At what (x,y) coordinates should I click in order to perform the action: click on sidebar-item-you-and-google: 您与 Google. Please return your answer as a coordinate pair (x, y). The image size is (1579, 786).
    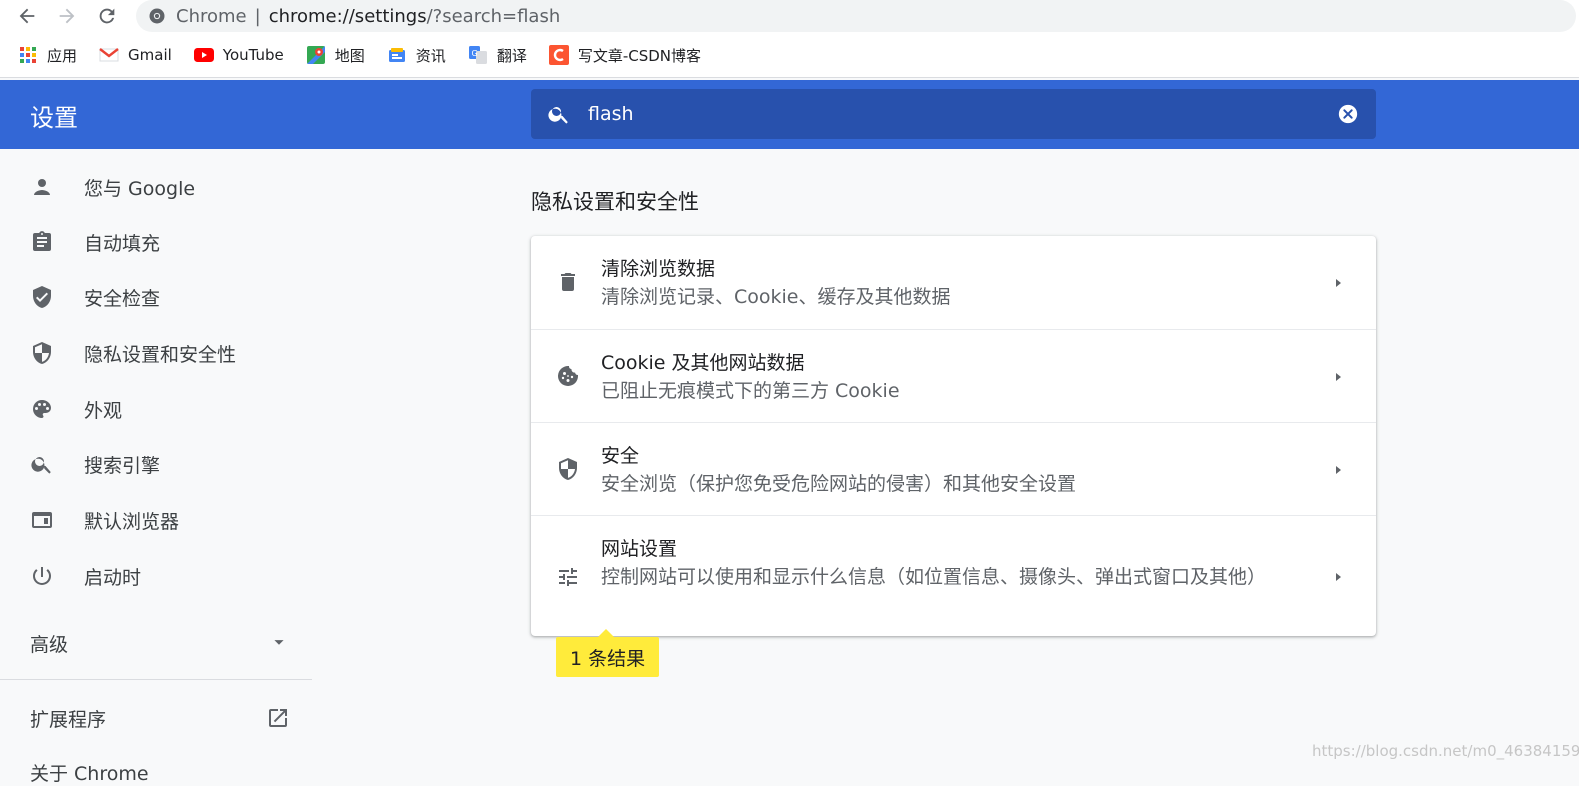
    Looking at the image, I should click on (156, 187).